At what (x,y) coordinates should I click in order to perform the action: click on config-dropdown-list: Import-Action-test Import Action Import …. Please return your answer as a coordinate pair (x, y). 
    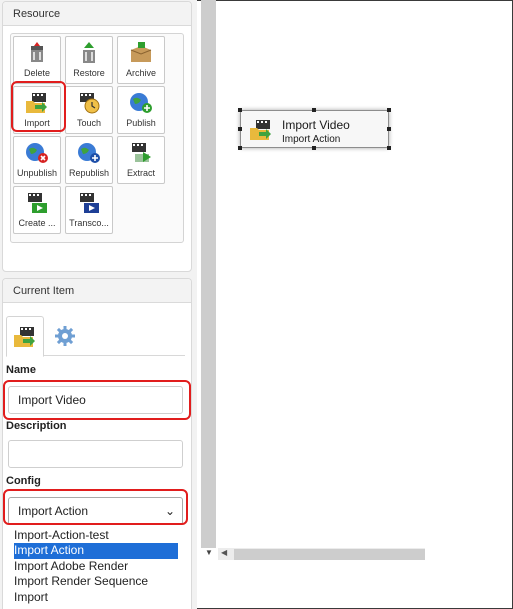
    Looking at the image, I should click on (99, 566).